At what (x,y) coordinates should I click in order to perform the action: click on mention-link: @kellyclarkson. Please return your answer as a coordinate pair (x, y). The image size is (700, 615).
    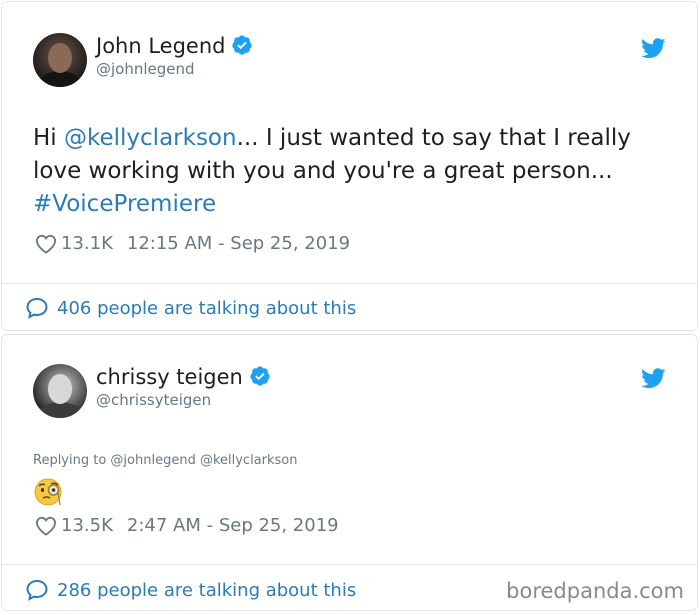
    Looking at the image, I should click on (150, 138).